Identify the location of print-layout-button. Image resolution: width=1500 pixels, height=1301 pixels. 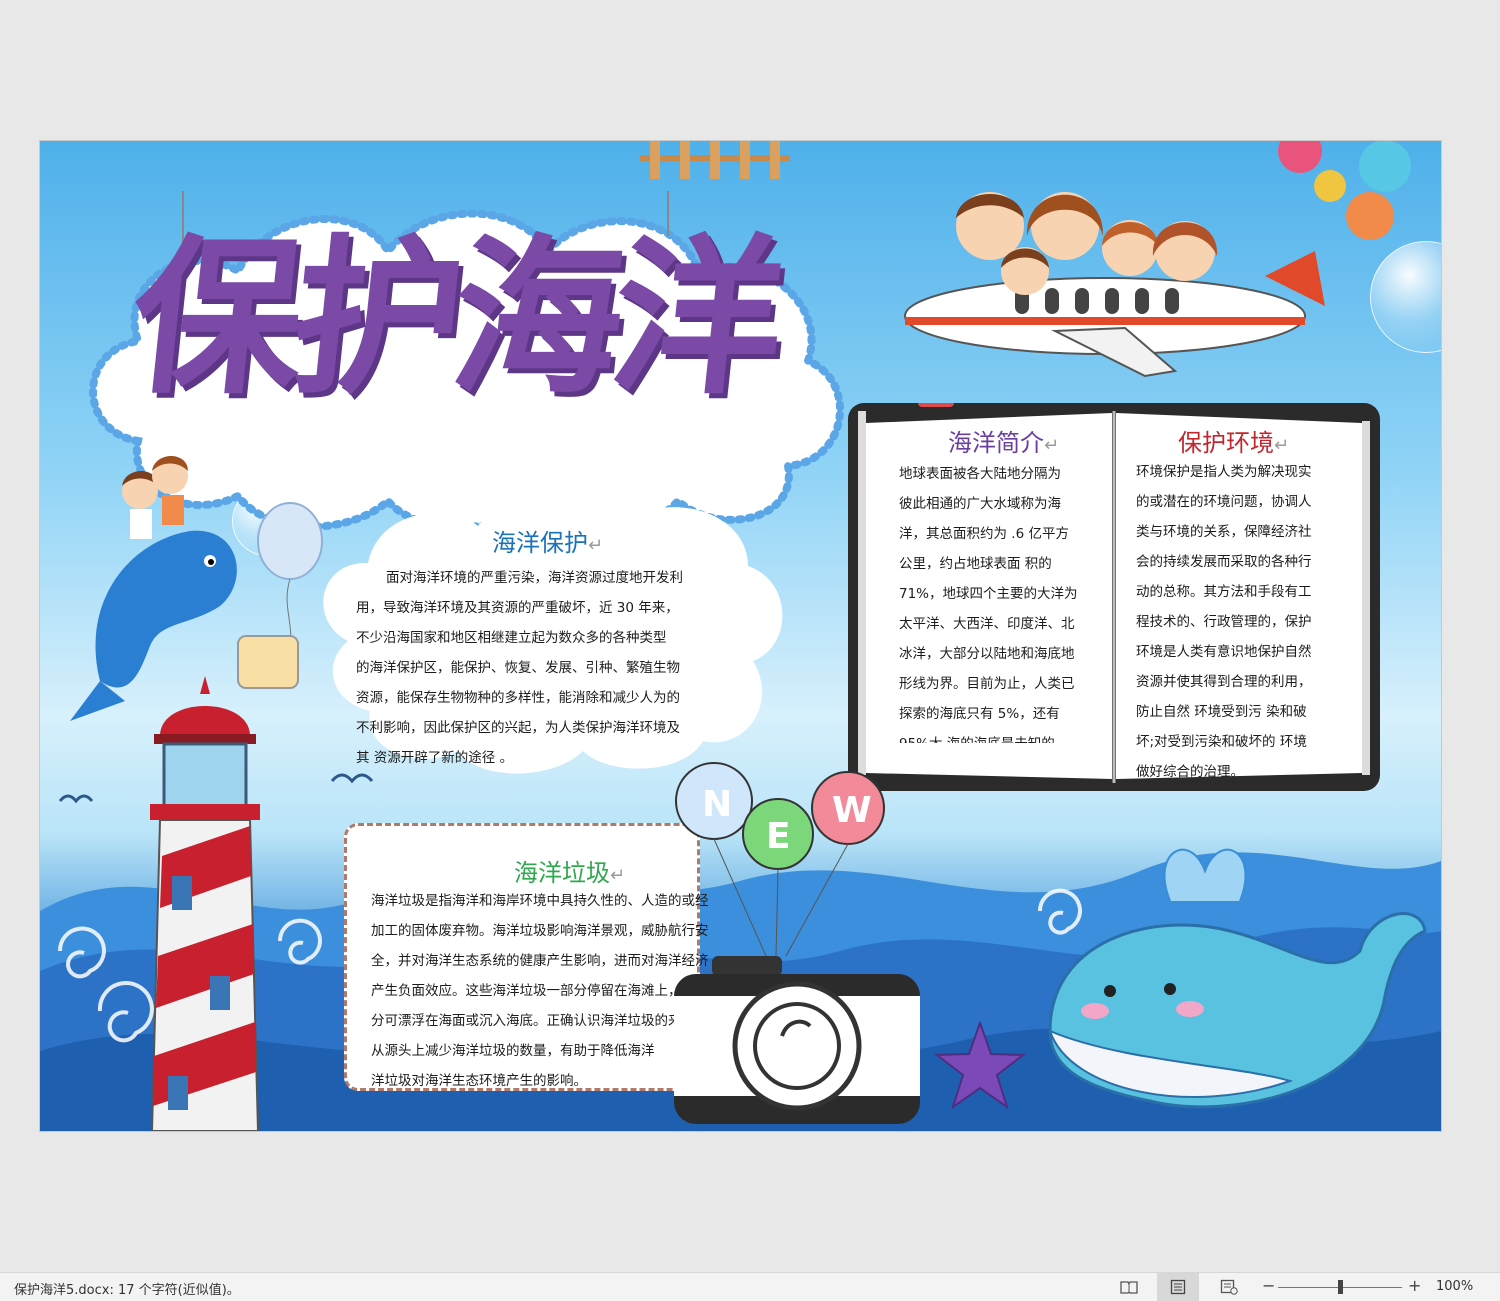
(1178, 1287).